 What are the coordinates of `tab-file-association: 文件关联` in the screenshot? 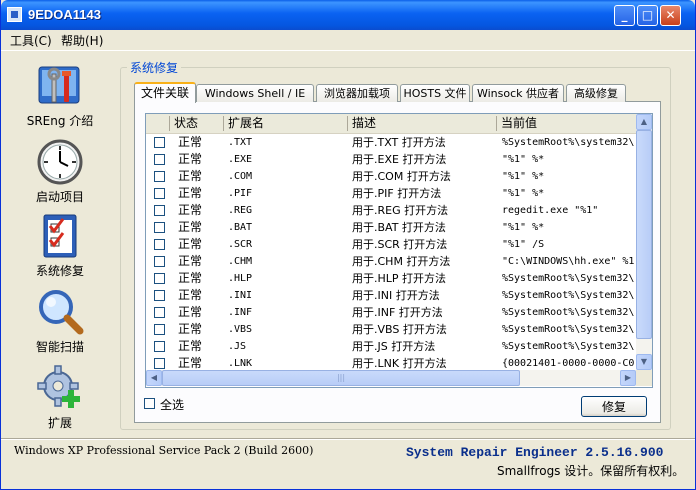 It's located at (165, 92).